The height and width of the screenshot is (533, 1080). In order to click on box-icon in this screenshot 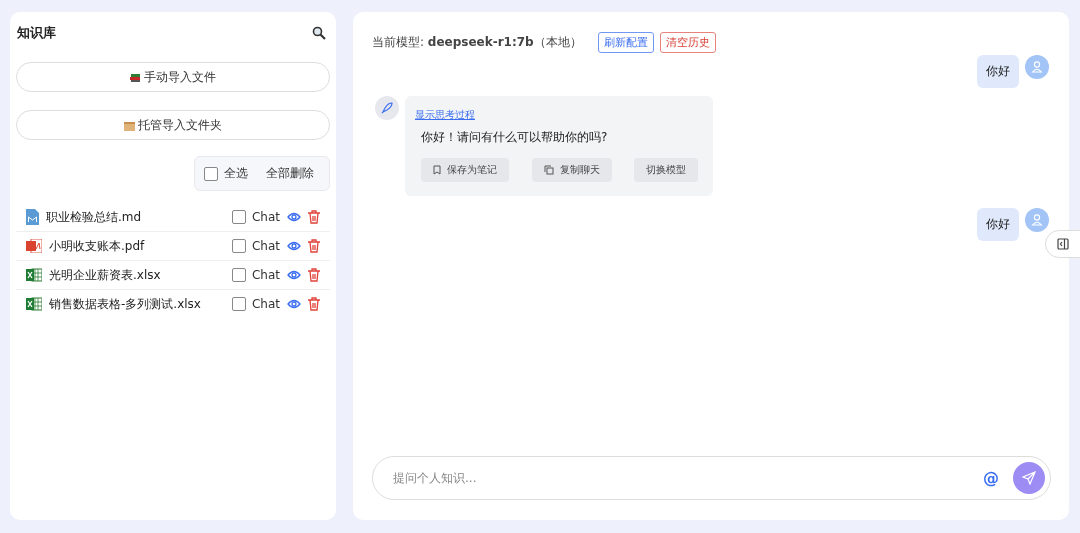, I will do `click(129, 125)`.